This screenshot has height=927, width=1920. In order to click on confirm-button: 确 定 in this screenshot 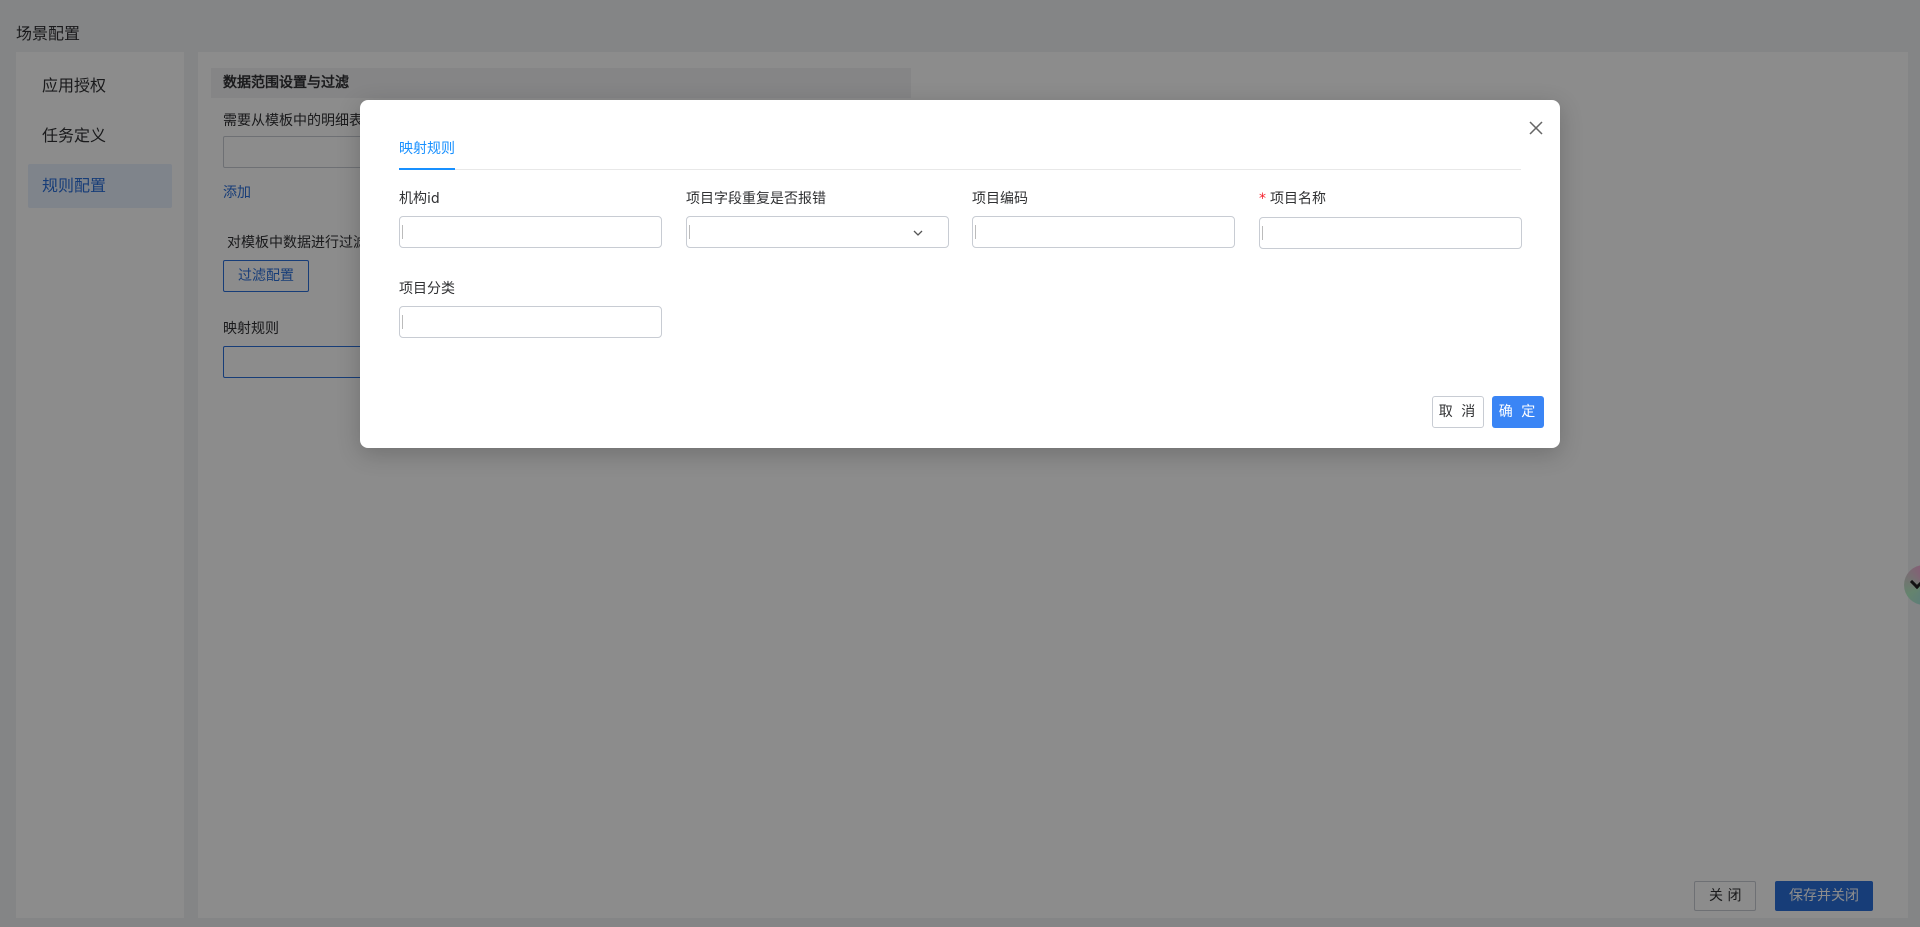, I will do `click(1518, 412)`.